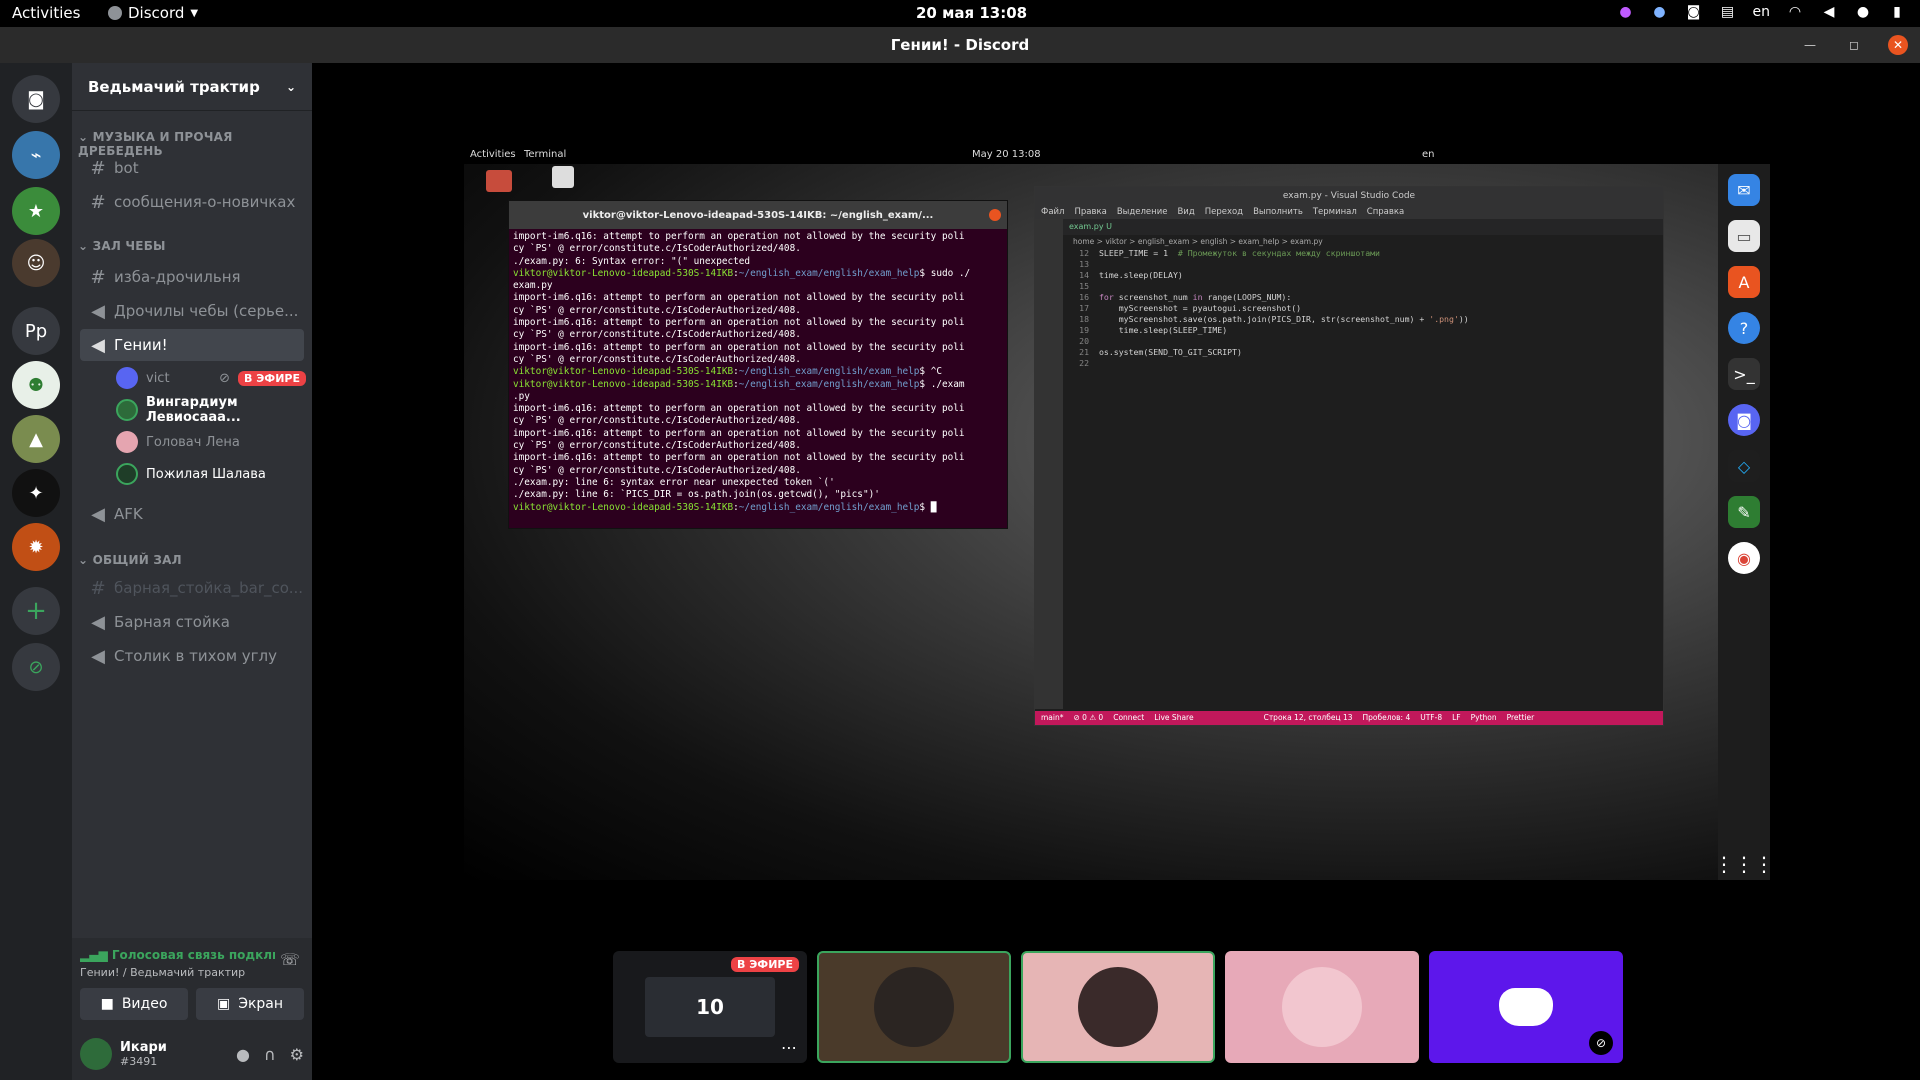 This screenshot has width=1920, height=1080. I want to click on channel-afk: ◀ AFK, so click(192, 514).